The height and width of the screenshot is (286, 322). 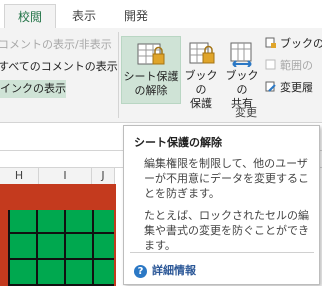 I want to click on show-all-comments-button: すべてのコメントの表示, so click(x=59, y=67).